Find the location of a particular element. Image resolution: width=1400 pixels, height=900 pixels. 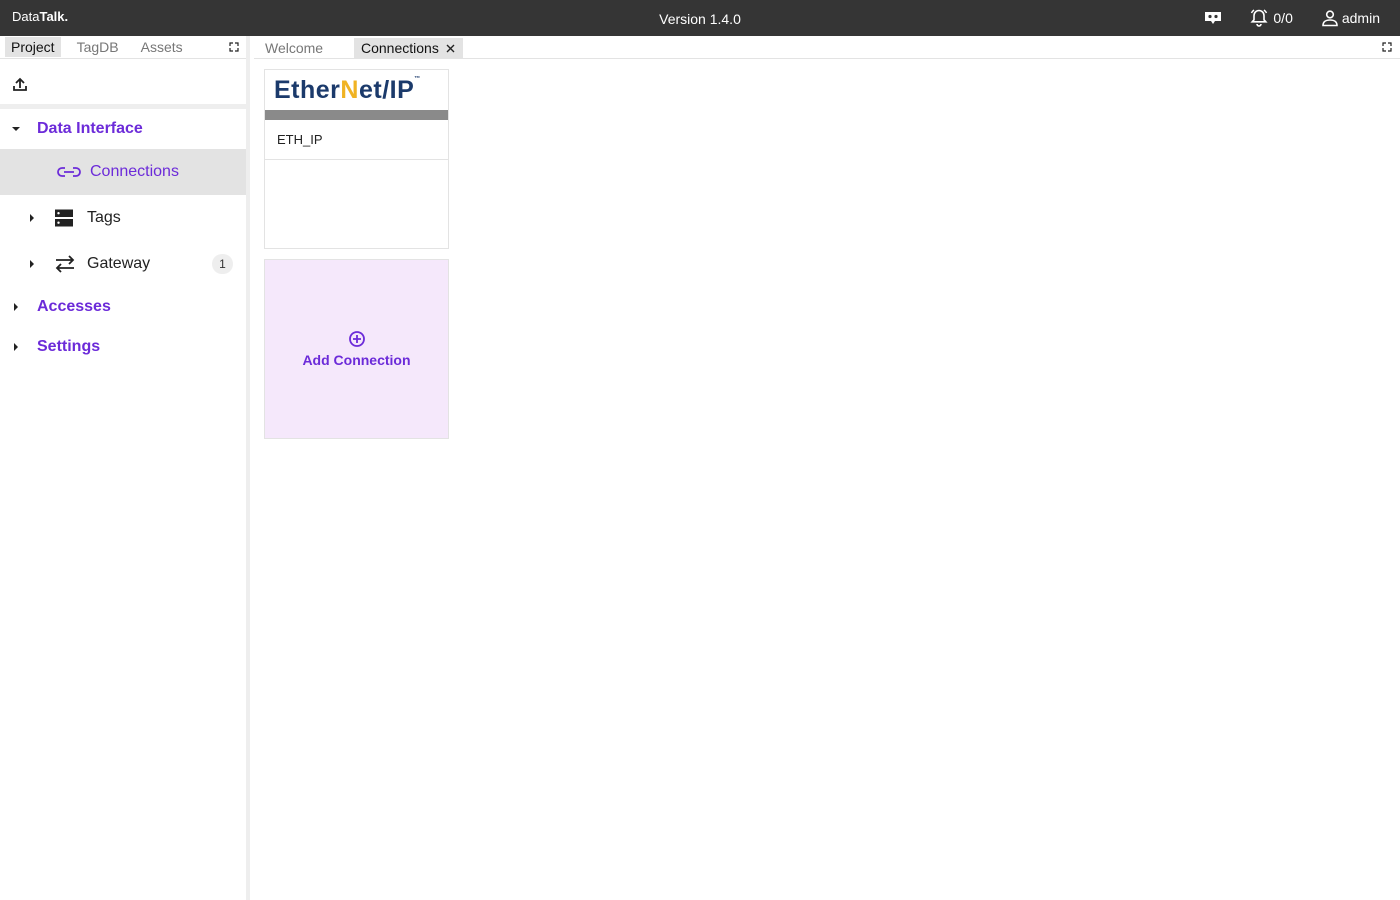

ethernet-ip-logo: EtherNet/IP™ is located at coordinates (347, 89).